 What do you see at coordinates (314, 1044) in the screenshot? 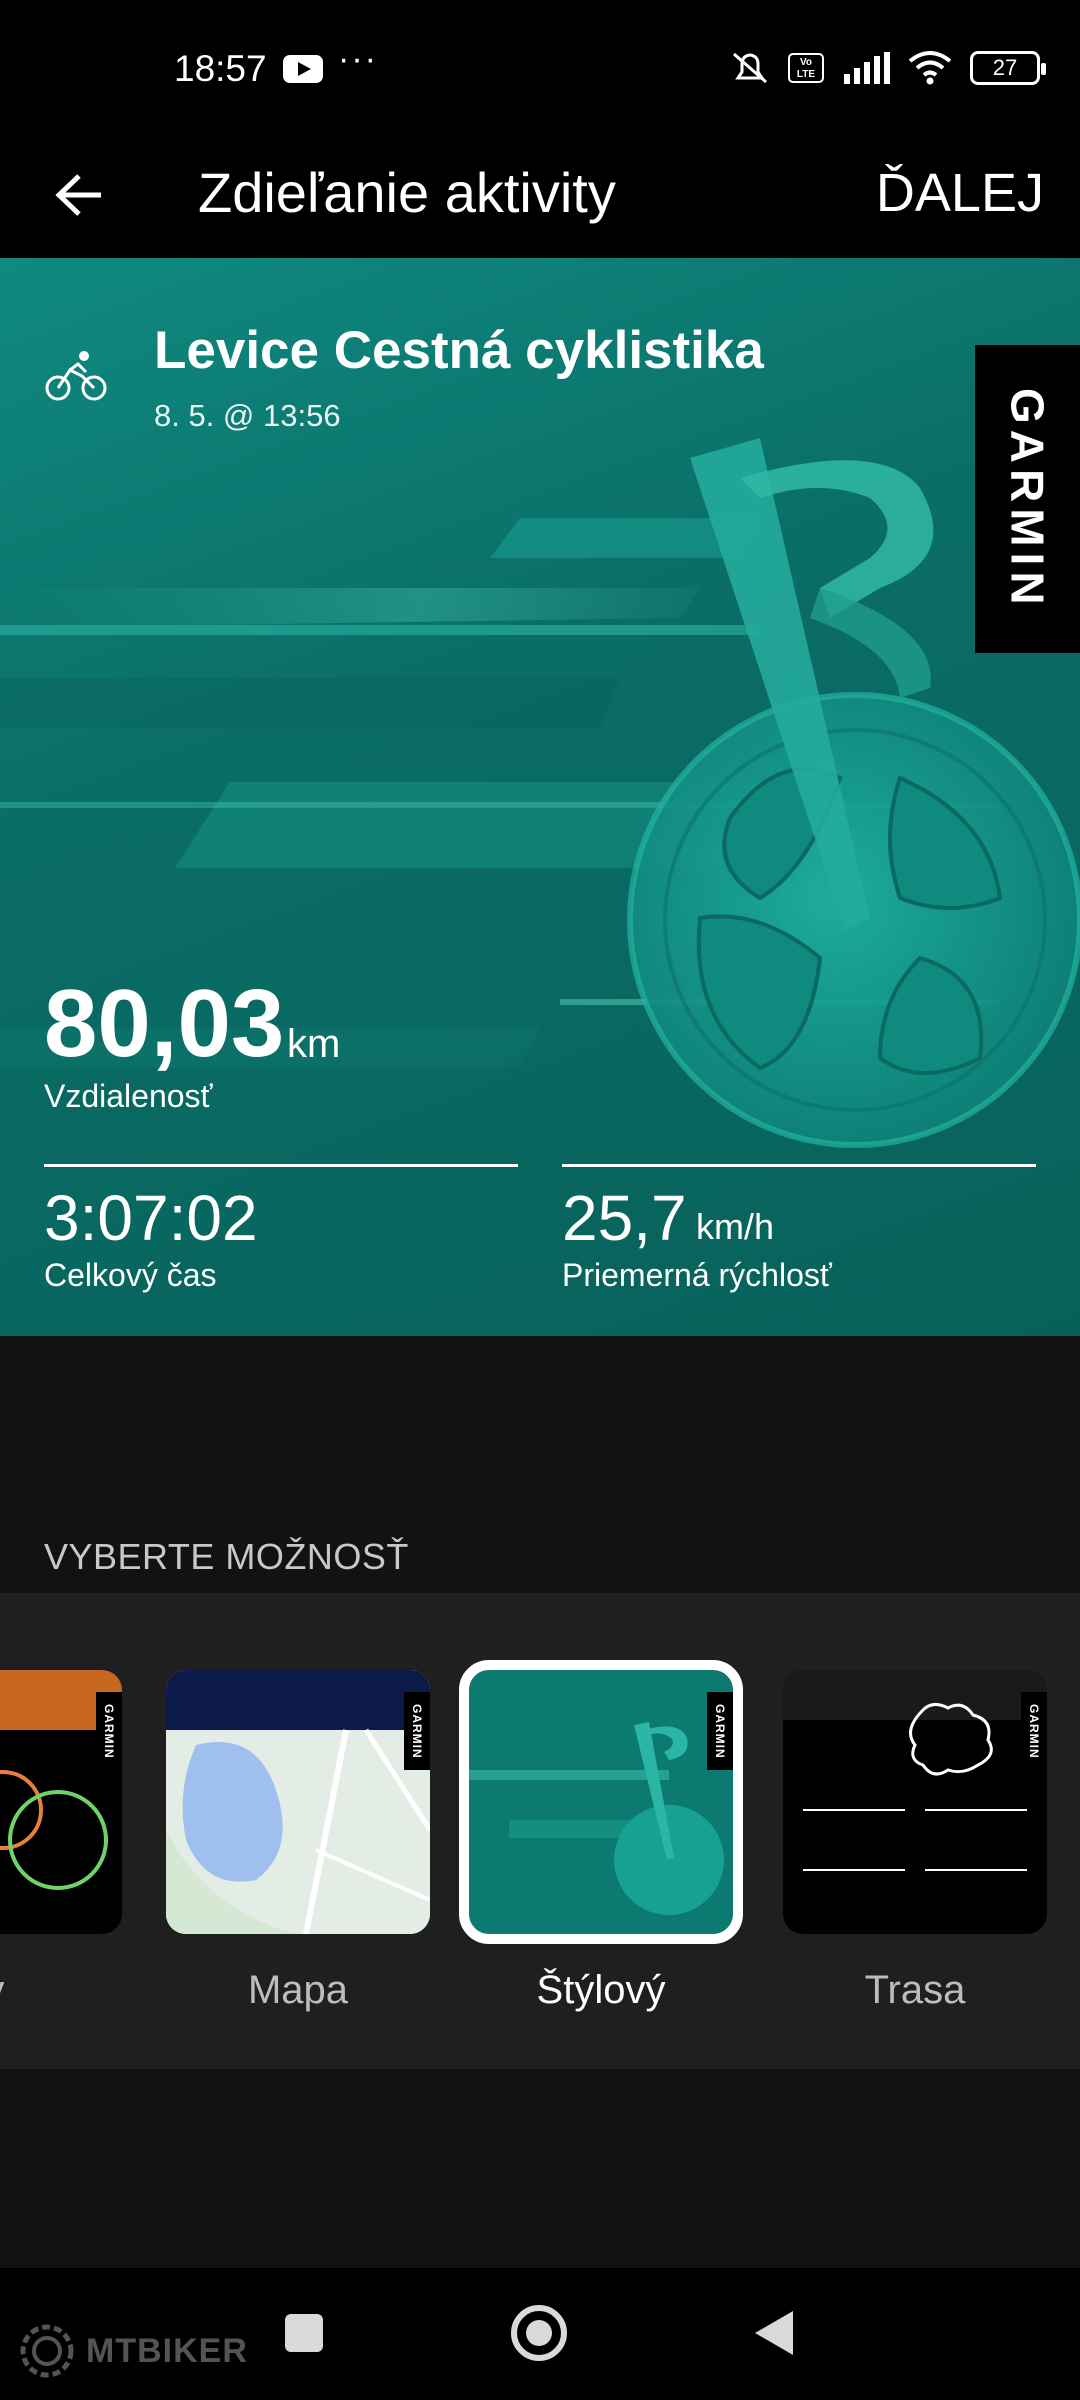
I see `distance-unit: km` at bounding box center [314, 1044].